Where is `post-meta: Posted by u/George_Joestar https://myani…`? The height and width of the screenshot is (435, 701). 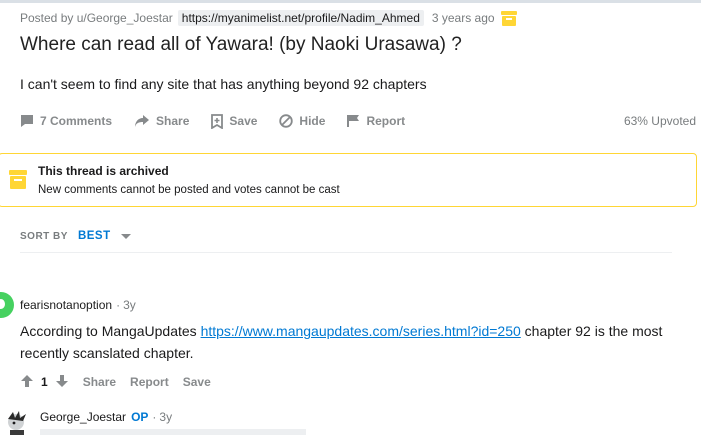
post-meta: Posted by u/George_Joestar https://myani… is located at coordinates (268, 18).